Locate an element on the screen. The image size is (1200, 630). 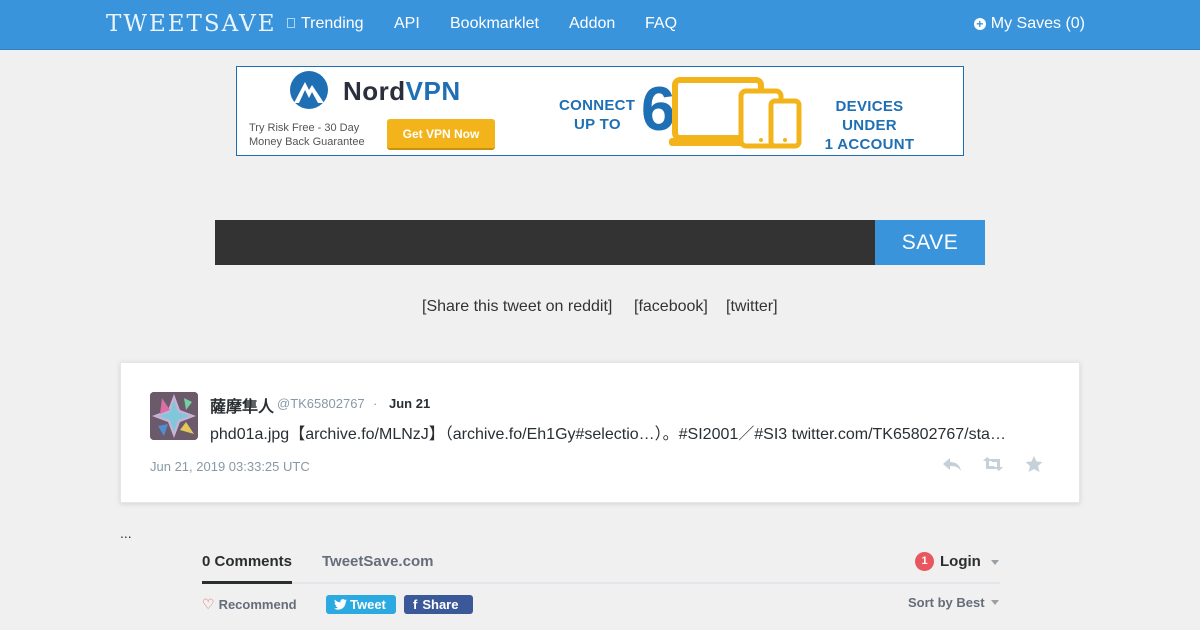
twitter-bird-icon is located at coordinates (340, 604).